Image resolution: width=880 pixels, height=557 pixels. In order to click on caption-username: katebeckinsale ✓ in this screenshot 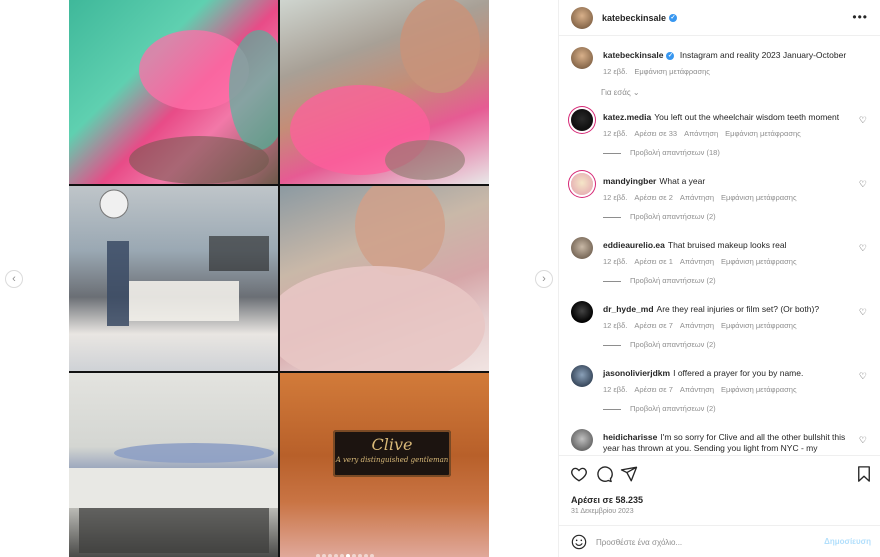, I will do `click(639, 55)`.